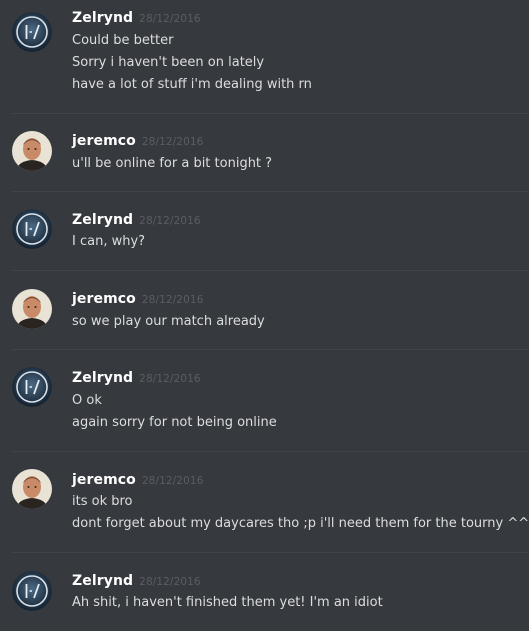 The width and height of the screenshot is (529, 631). I want to click on message-line: Could be better, so click(123, 40).